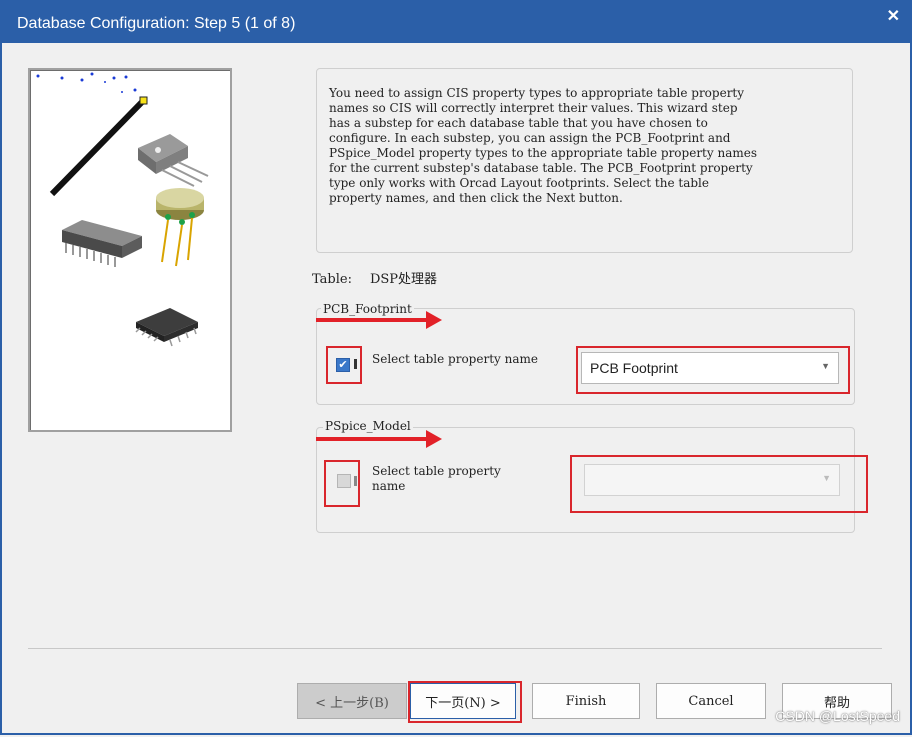 This screenshot has height=737, width=912. Describe the element at coordinates (455, 359) in the screenshot. I see `pcb-footprint-prop-label: Select table property name` at that location.